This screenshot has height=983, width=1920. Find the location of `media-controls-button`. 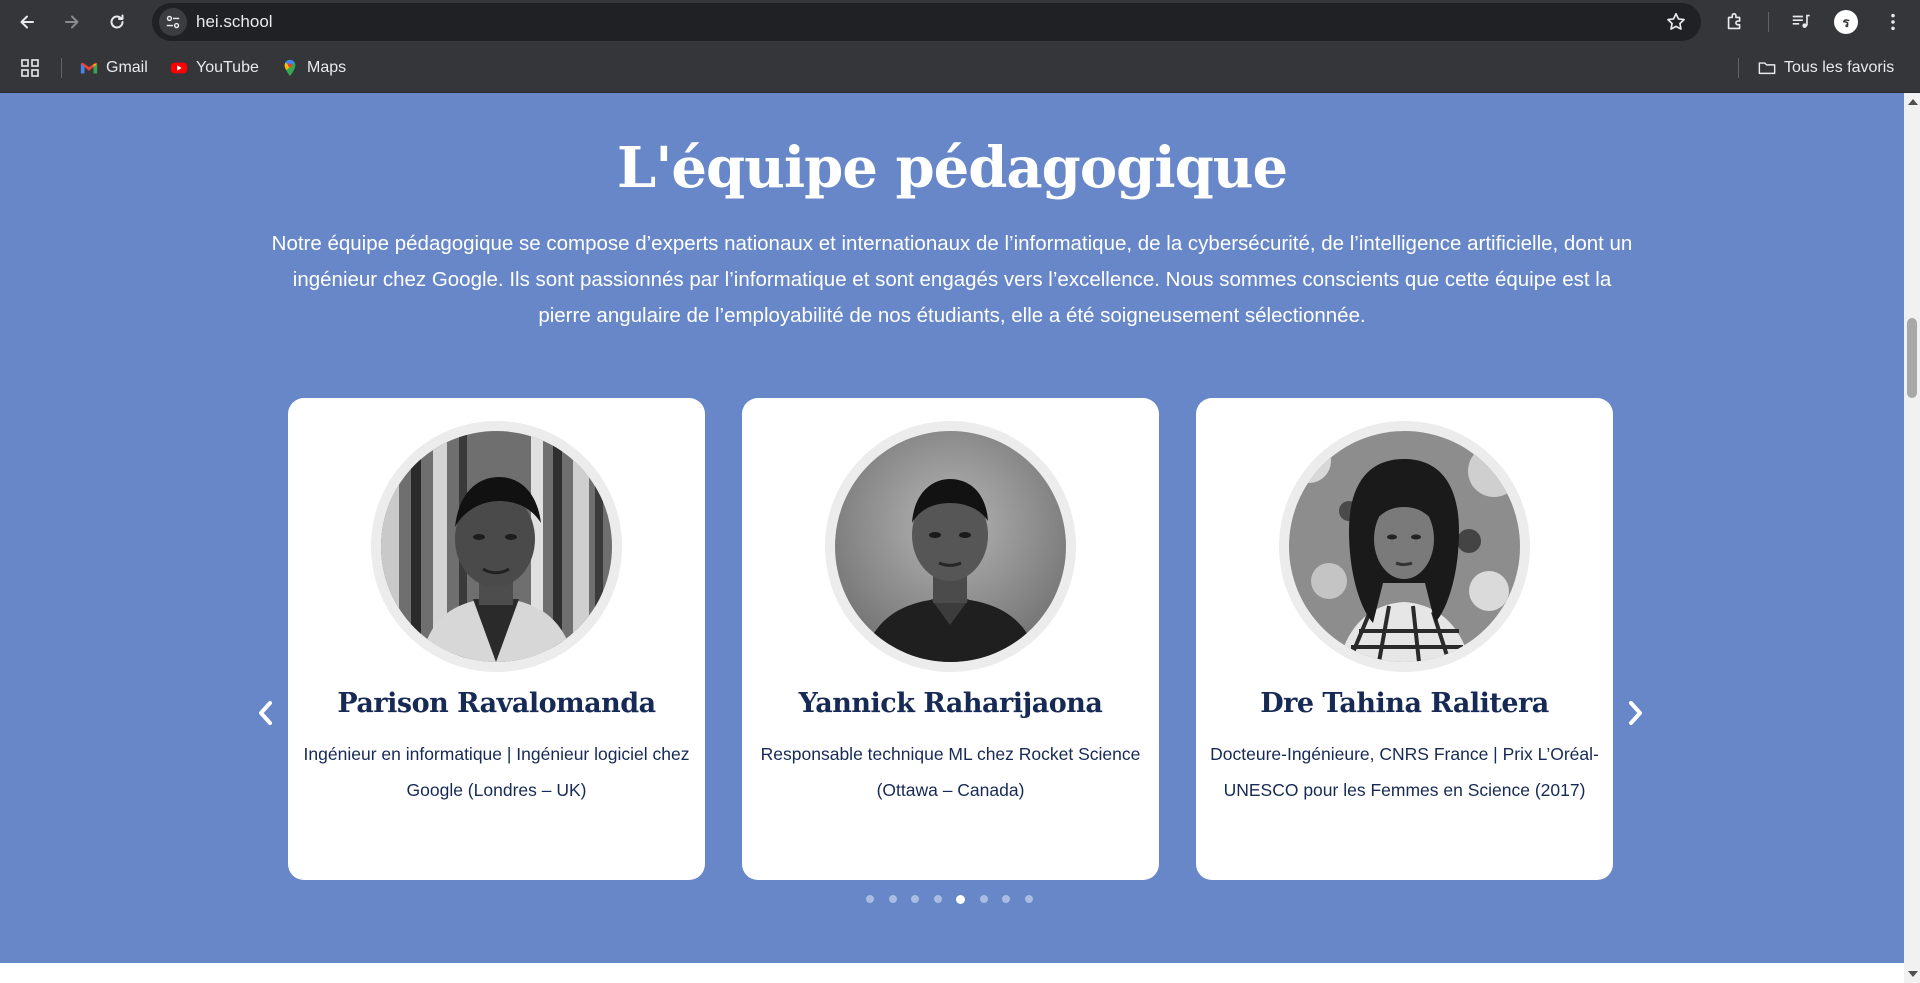

media-controls-button is located at coordinates (1801, 22).